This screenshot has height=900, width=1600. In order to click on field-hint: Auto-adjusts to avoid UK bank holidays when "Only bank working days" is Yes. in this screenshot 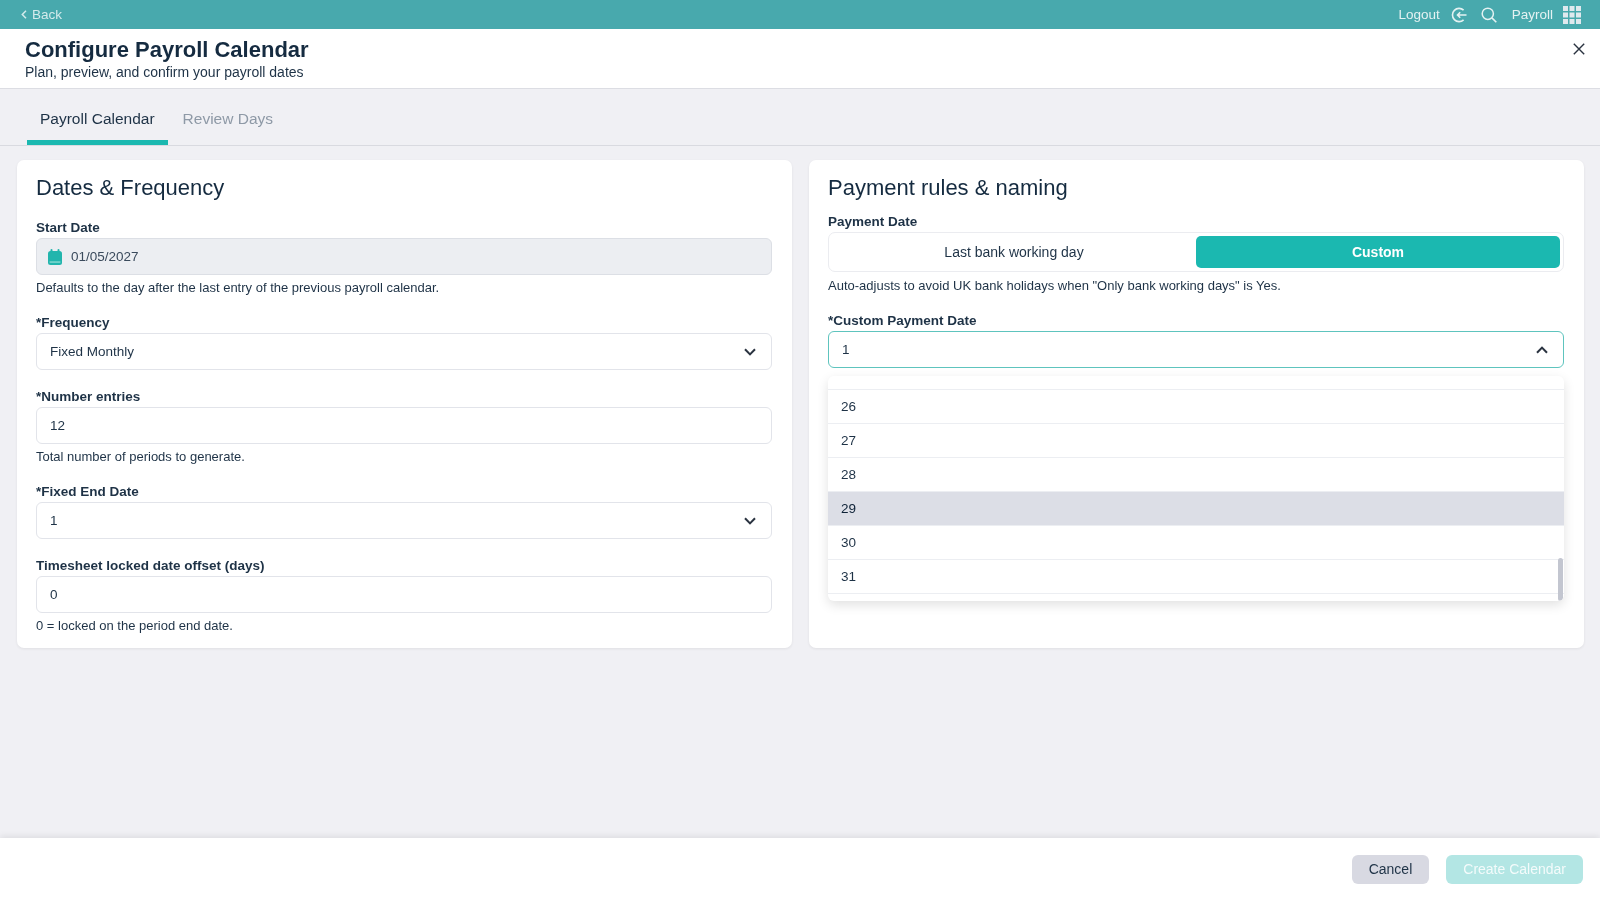, I will do `click(1055, 286)`.